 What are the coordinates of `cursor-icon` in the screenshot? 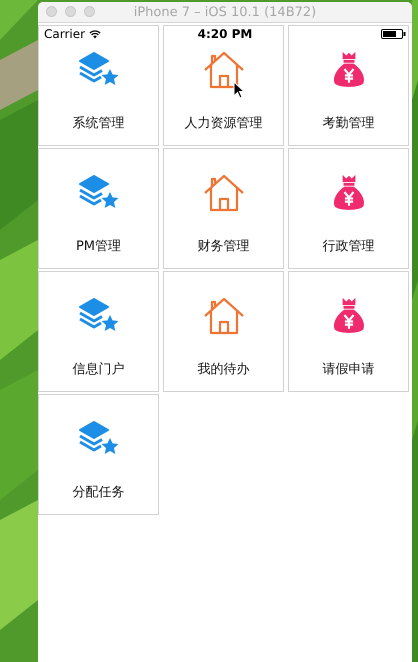 It's located at (239, 90).